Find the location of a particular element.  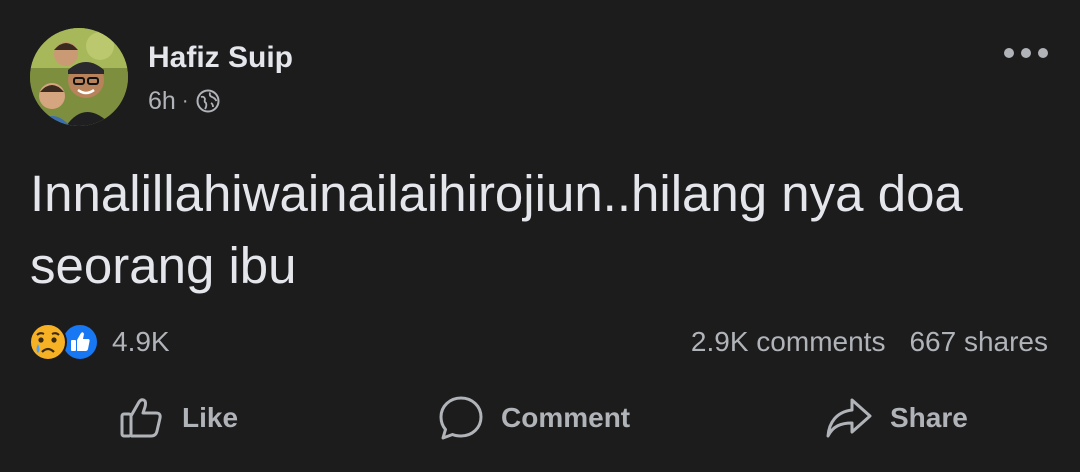

post-time: 6h is located at coordinates (162, 101).